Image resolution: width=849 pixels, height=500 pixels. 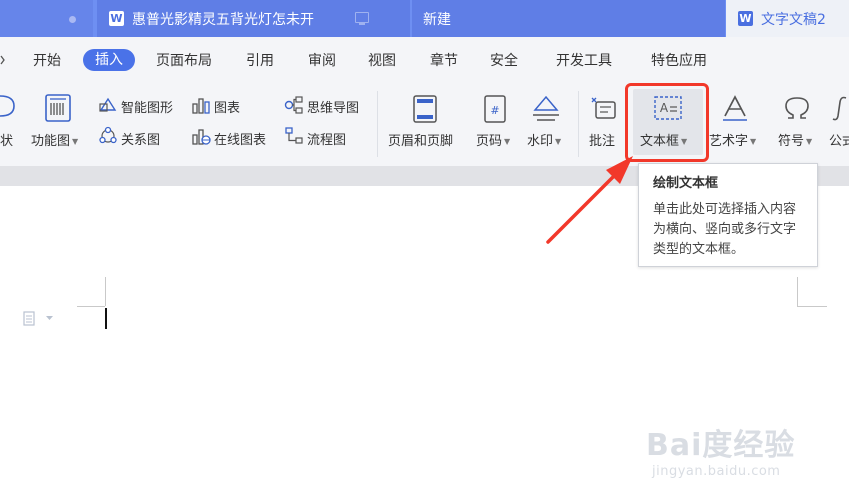 I want to click on menu-references: 引用, so click(x=260, y=61).